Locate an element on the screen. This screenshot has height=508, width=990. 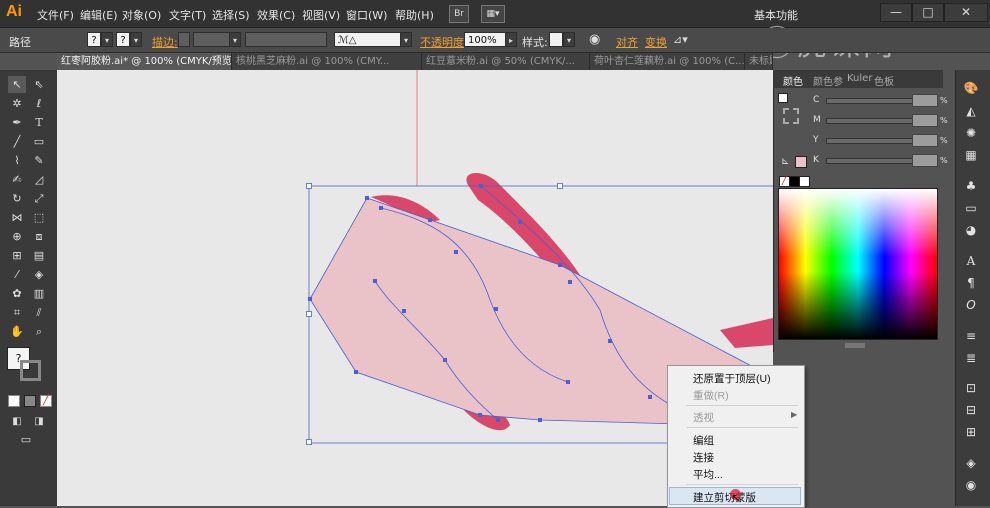
selection-tool-icon: ↖ is located at coordinates (17, 84).